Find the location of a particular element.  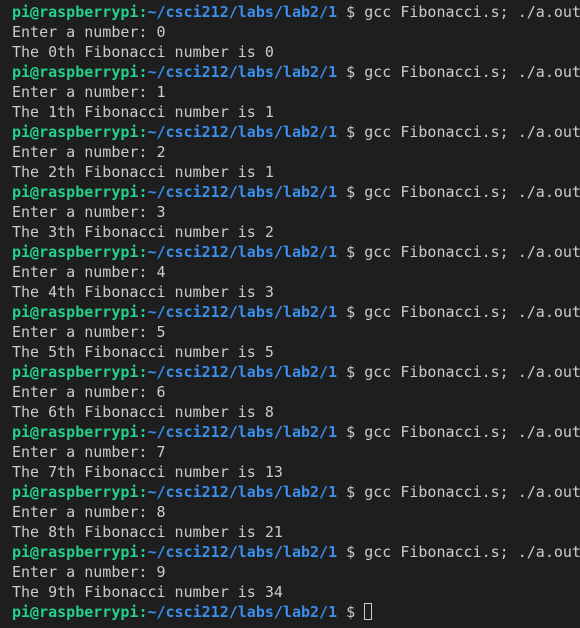

output-line: The 7th Fibonacci number is 13 is located at coordinates (296, 472).